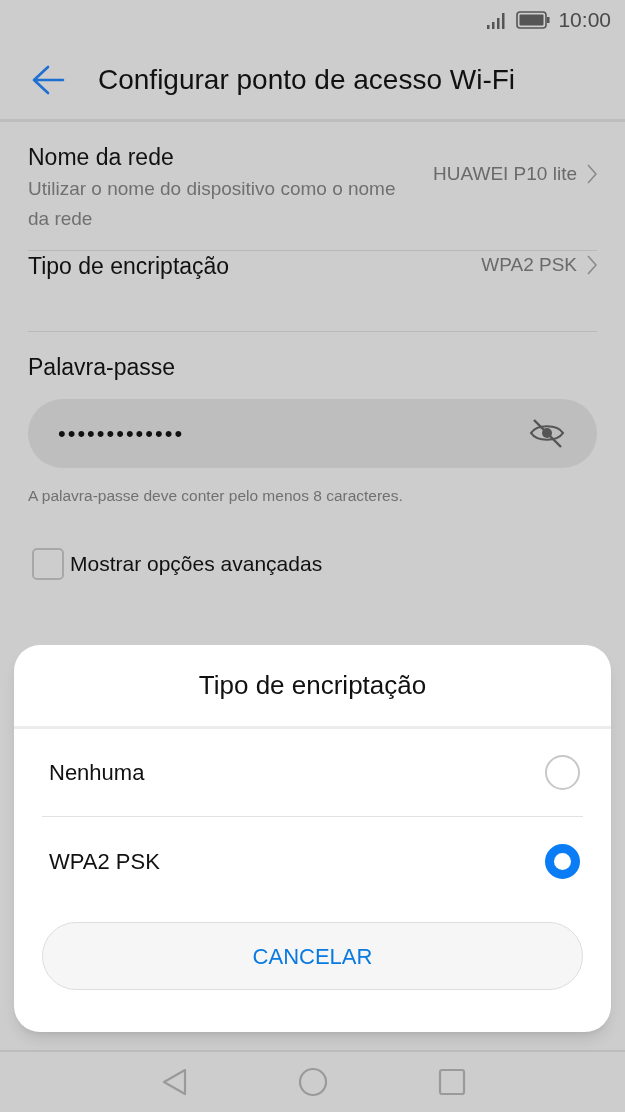  I want to click on battery-icon, so click(533, 20).